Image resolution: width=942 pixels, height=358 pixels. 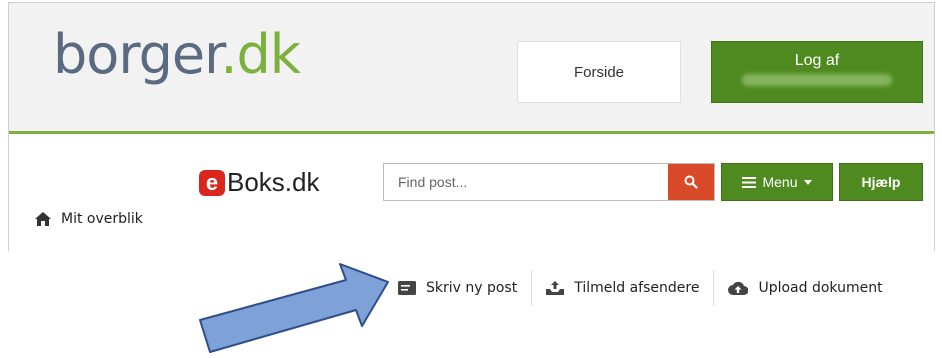 I want to click on borger-logo: borger.dk, so click(x=177, y=54).